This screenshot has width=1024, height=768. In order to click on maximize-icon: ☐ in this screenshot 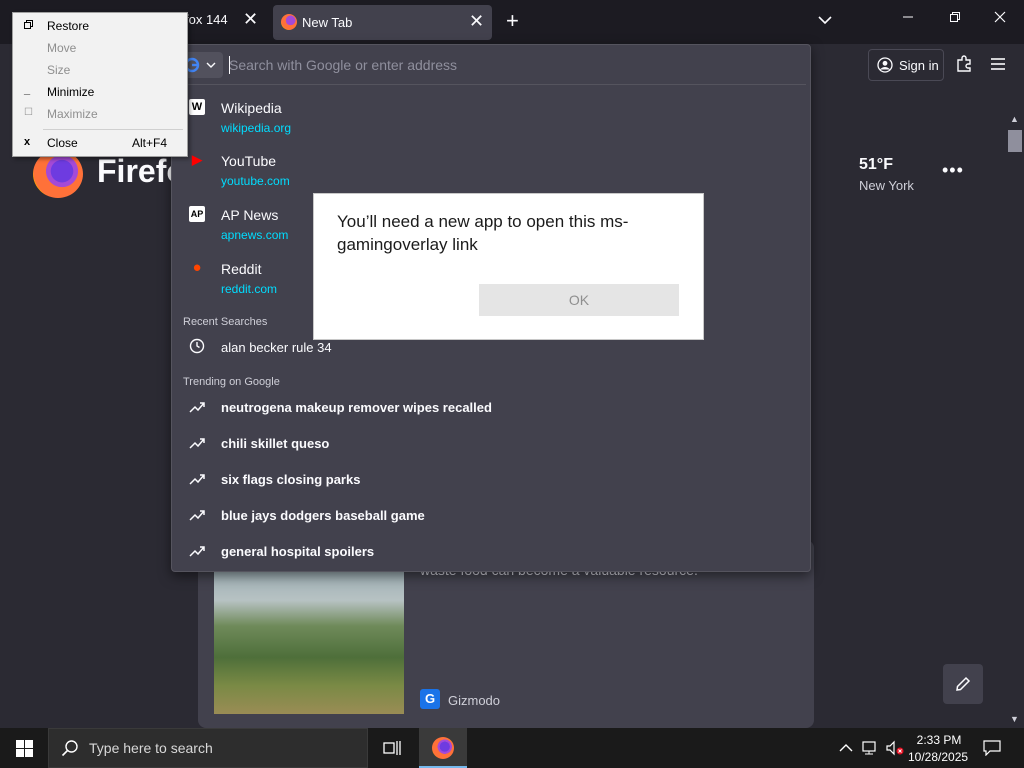, I will do `click(28, 112)`.